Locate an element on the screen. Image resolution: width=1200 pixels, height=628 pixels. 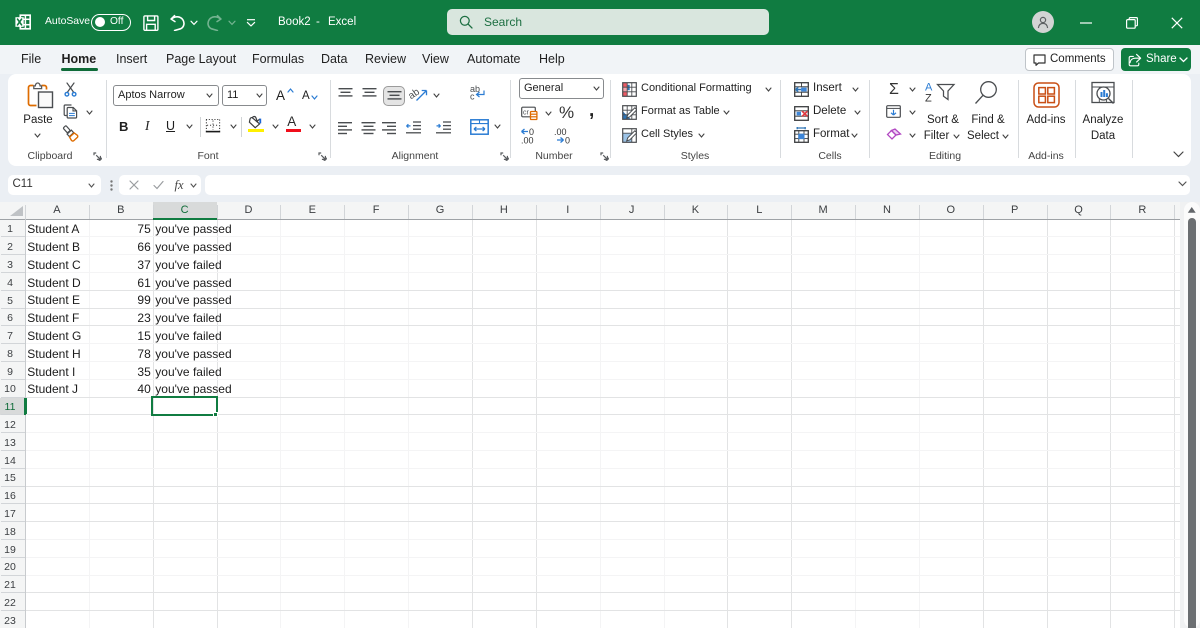
svg-text: .00 is located at coordinates (527, 140).